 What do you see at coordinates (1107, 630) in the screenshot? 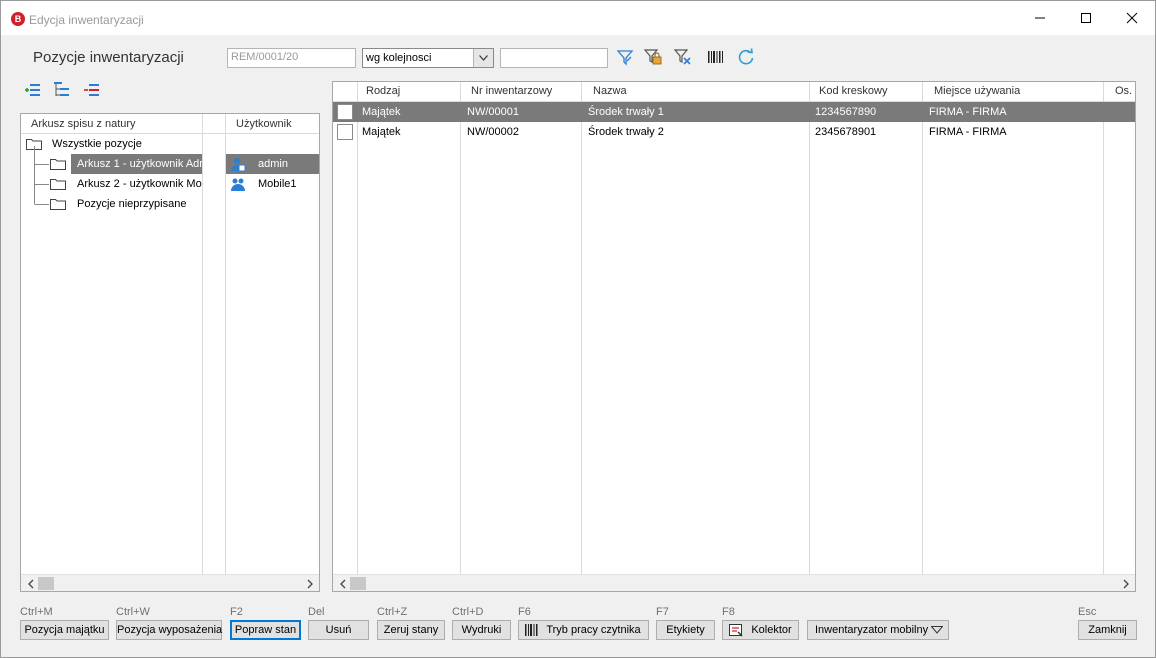
I see `close-window-button: Zamknij` at bounding box center [1107, 630].